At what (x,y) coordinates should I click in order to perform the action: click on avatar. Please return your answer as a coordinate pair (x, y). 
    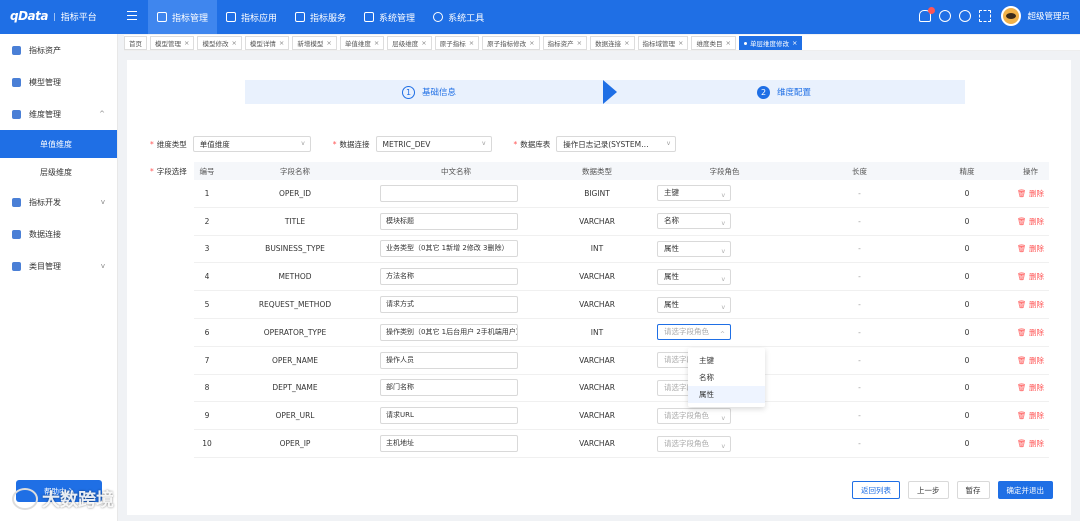
    Looking at the image, I should click on (1011, 16).